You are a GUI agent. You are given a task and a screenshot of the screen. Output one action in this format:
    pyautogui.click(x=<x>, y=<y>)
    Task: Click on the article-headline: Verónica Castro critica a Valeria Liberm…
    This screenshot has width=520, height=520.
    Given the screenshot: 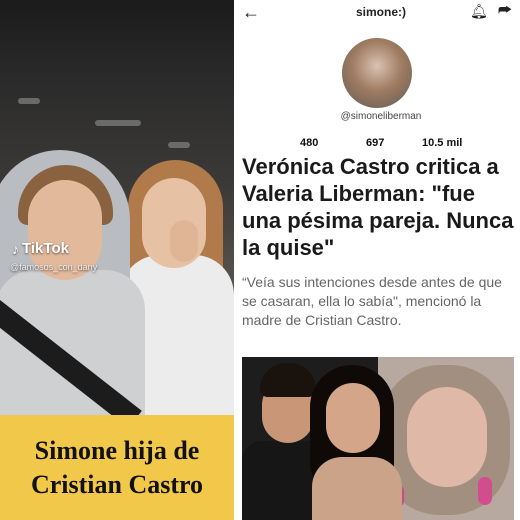 What is the action you would take?
    pyautogui.click(x=378, y=207)
    